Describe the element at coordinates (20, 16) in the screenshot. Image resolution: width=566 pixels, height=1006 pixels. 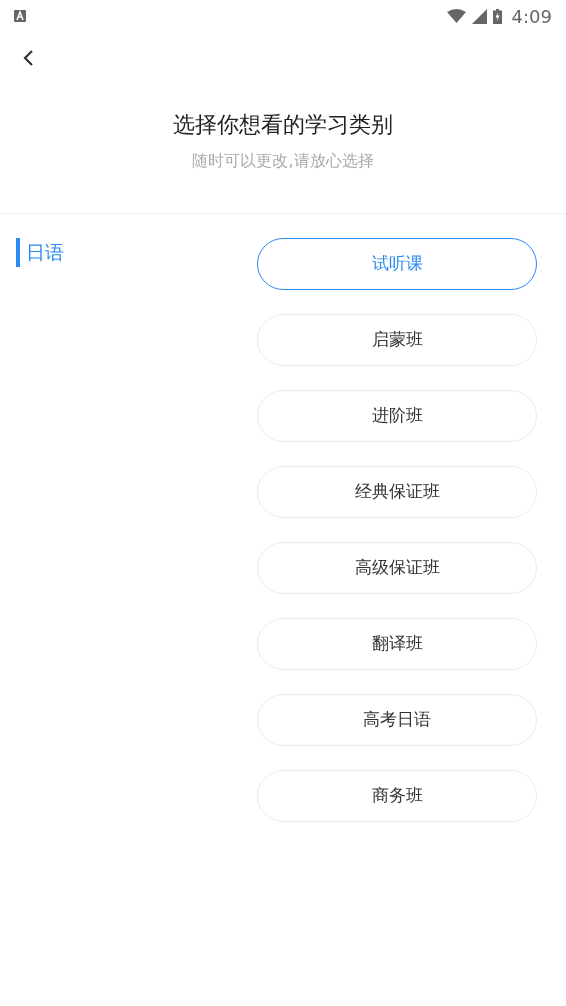
I see `app-notification-icon` at that location.